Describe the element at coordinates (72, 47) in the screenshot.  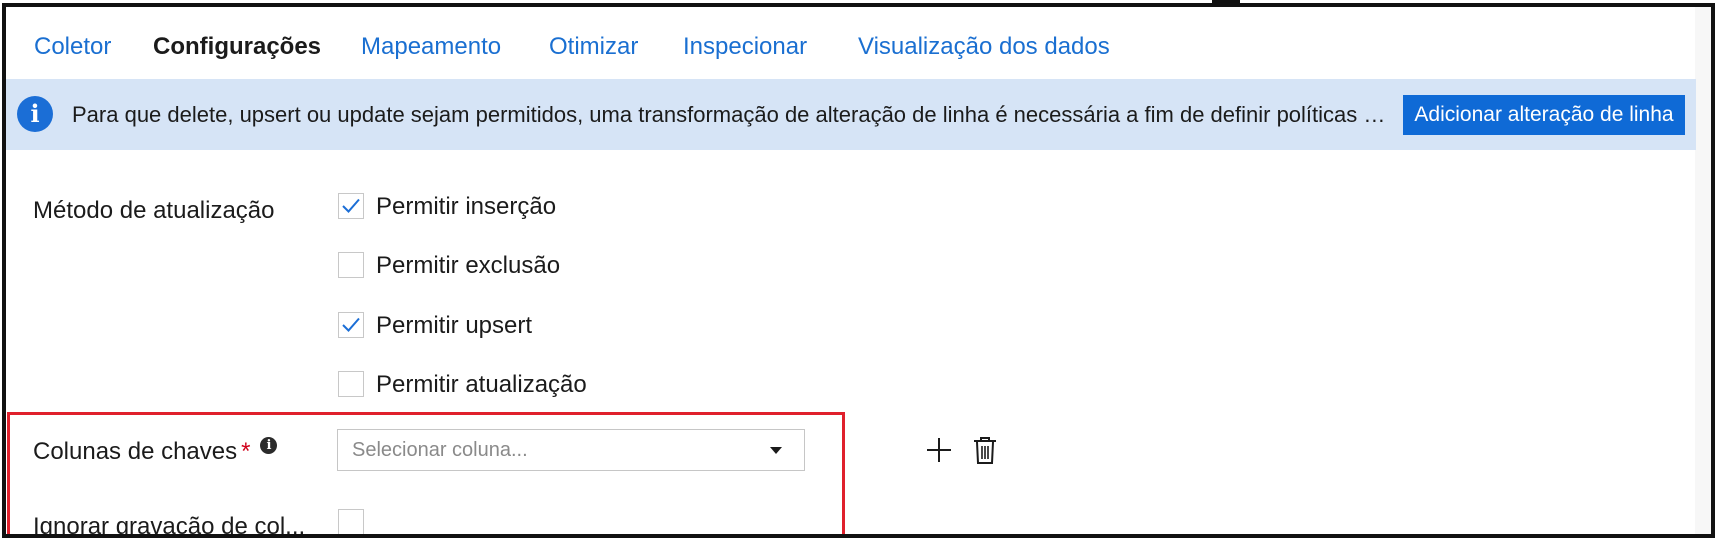
I see `tab-coletor: Coletor` at that location.